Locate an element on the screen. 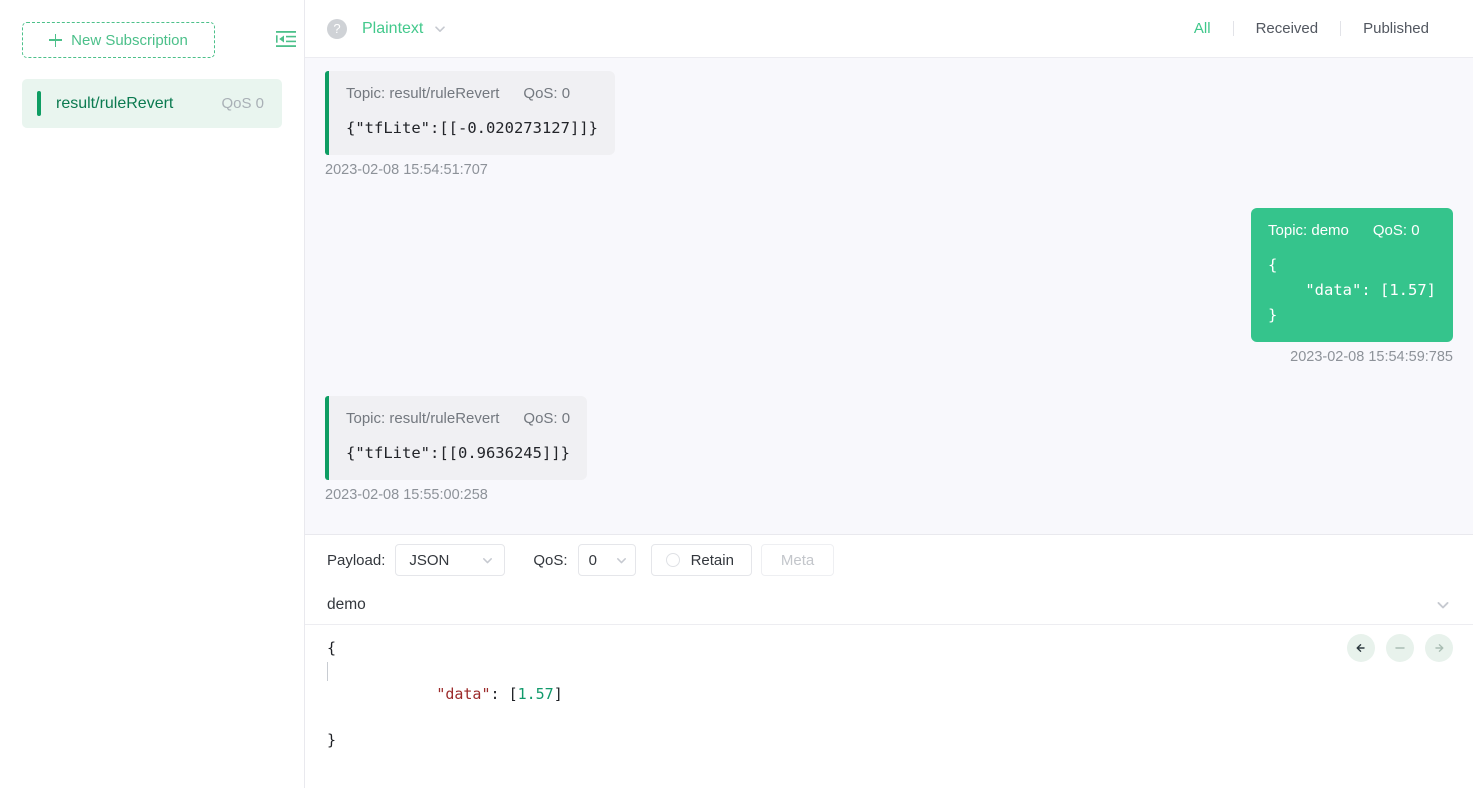 The height and width of the screenshot is (788, 1473). retain-radio-icon is located at coordinates (672, 560).